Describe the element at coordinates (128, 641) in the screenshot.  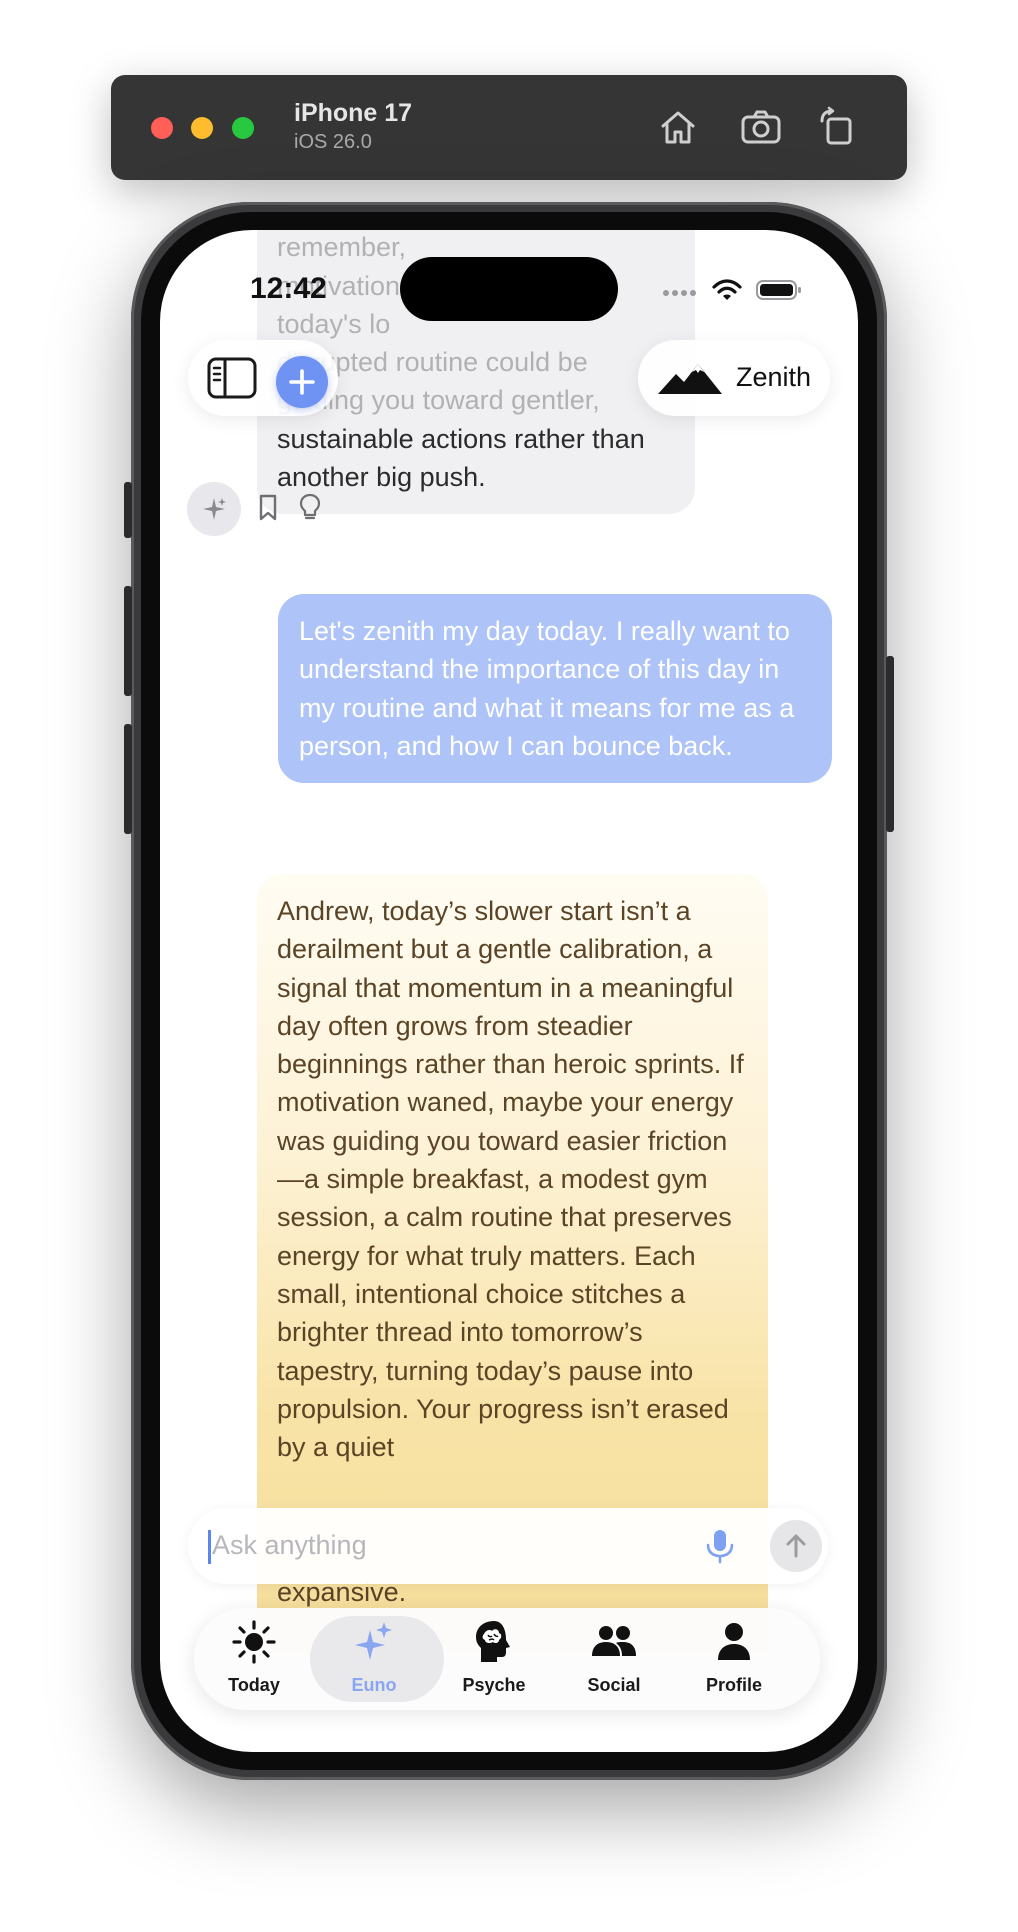
I see `volume-up-button` at that location.